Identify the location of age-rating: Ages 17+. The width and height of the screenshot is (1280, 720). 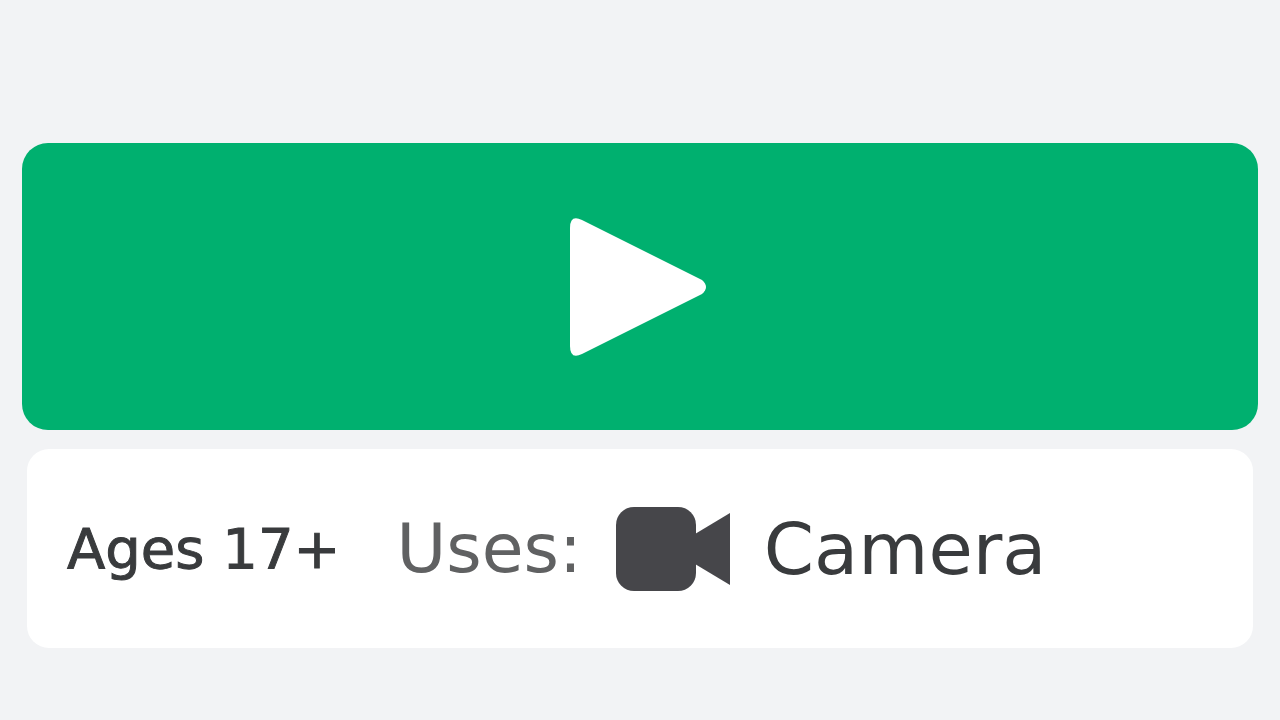
(204, 548).